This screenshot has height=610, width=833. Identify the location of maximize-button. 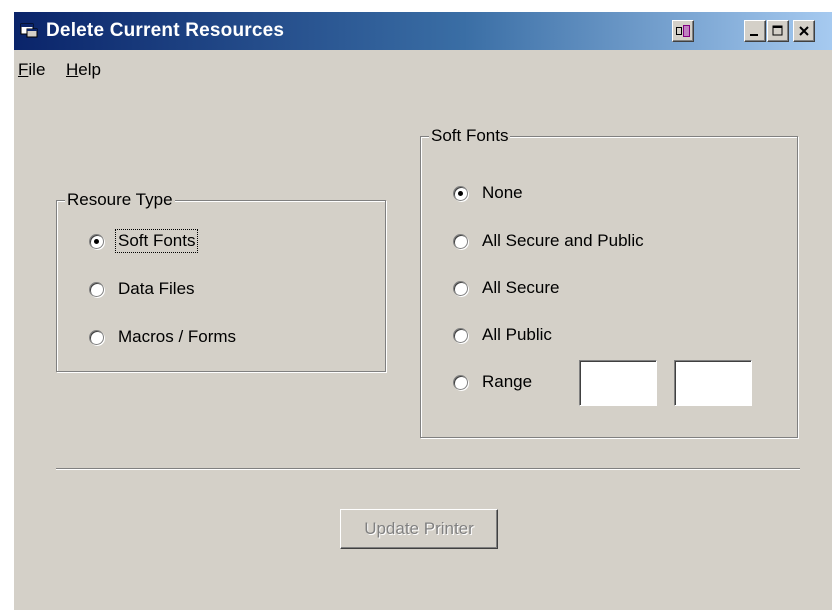
(778, 31).